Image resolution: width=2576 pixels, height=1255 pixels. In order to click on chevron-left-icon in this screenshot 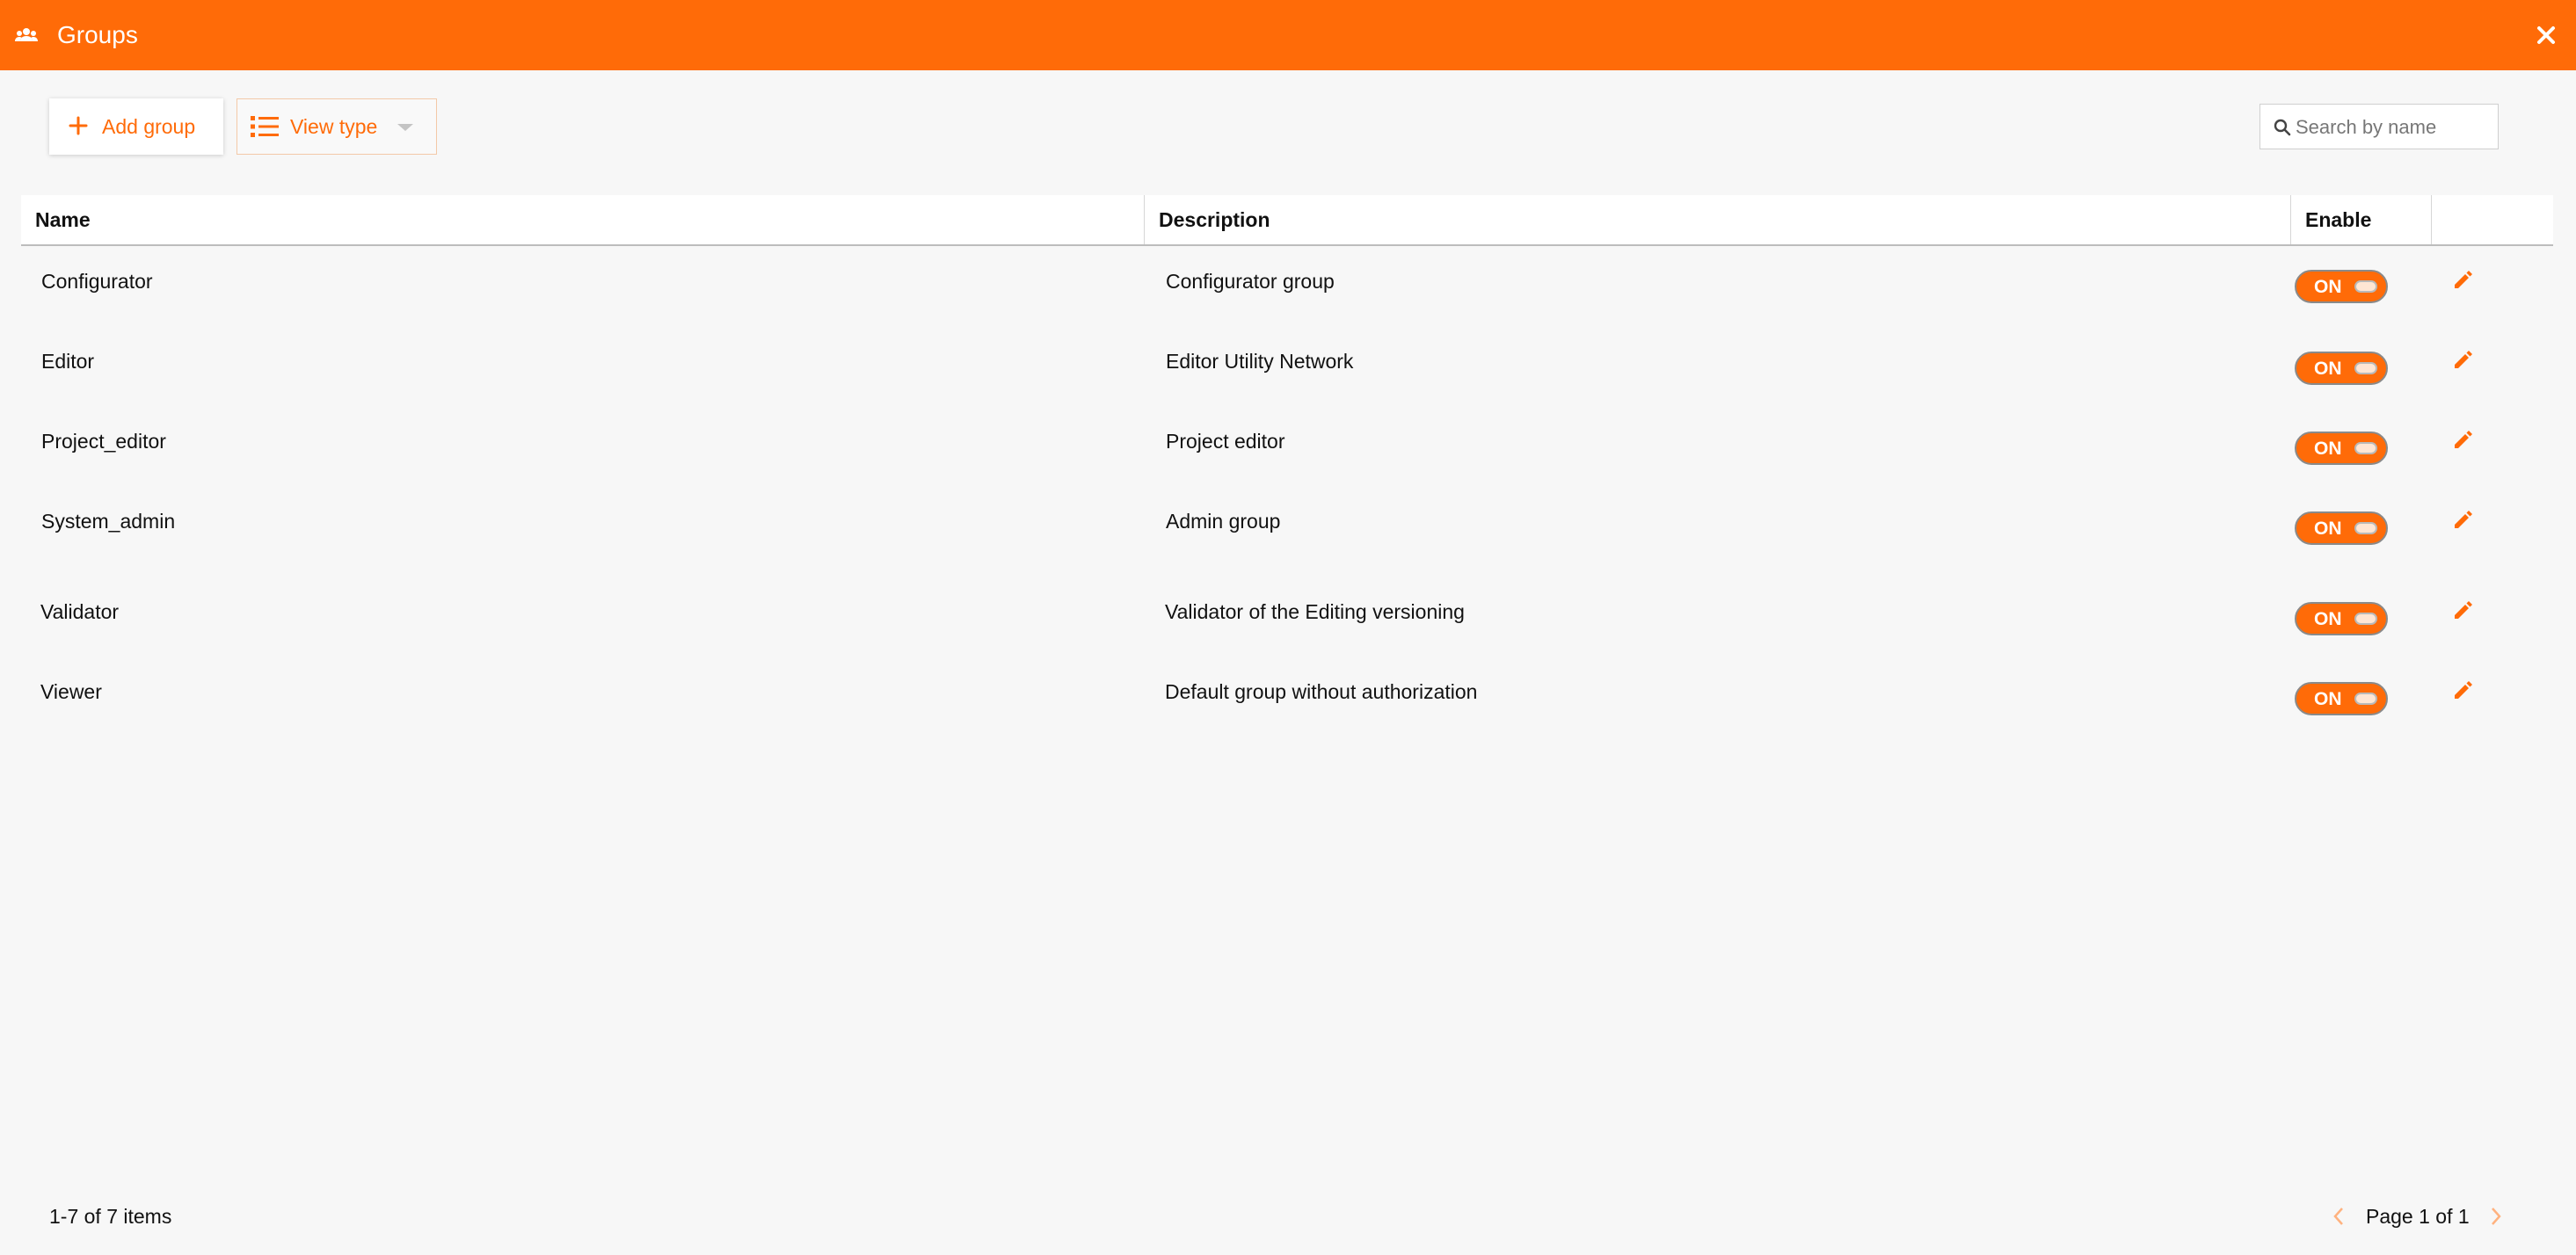, I will do `click(2339, 1216)`.